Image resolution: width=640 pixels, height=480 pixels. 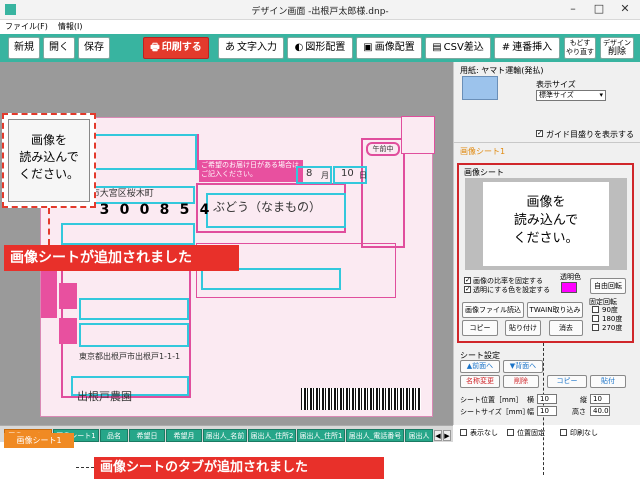 I want to click on no-print-checkbox, so click(x=563, y=432).